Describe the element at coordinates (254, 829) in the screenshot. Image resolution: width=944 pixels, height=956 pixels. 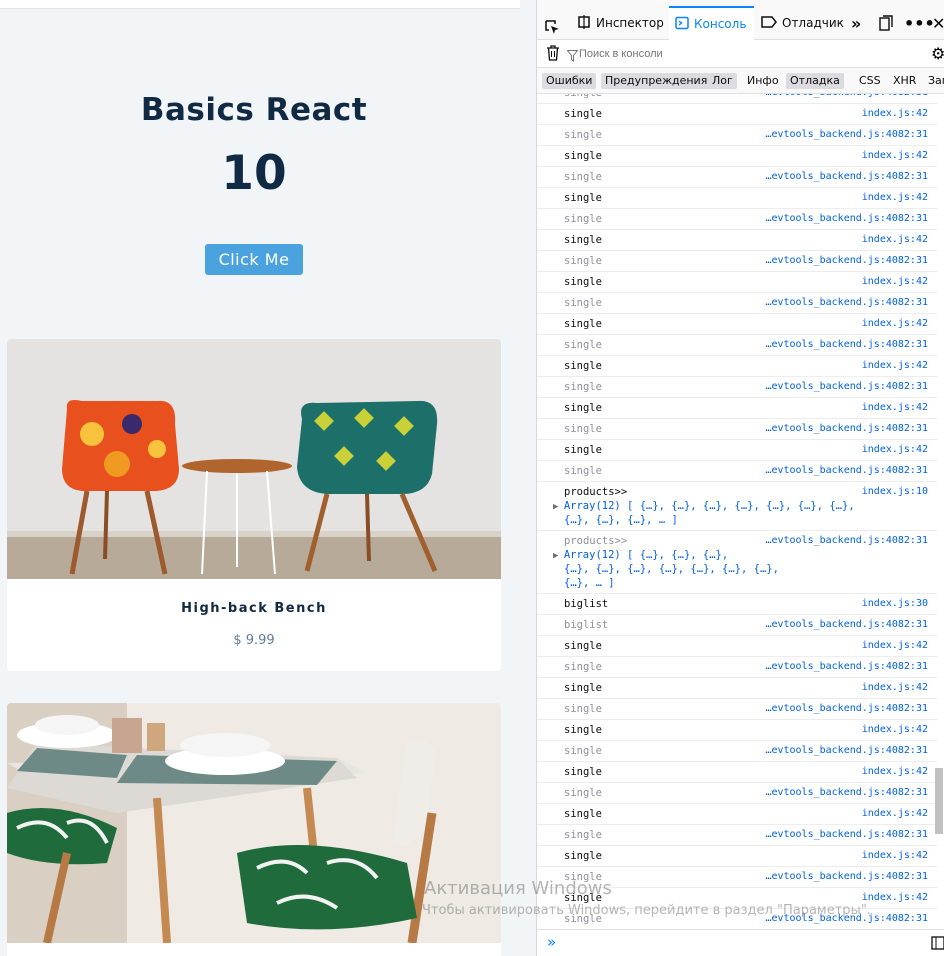
I see `product-card` at that location.